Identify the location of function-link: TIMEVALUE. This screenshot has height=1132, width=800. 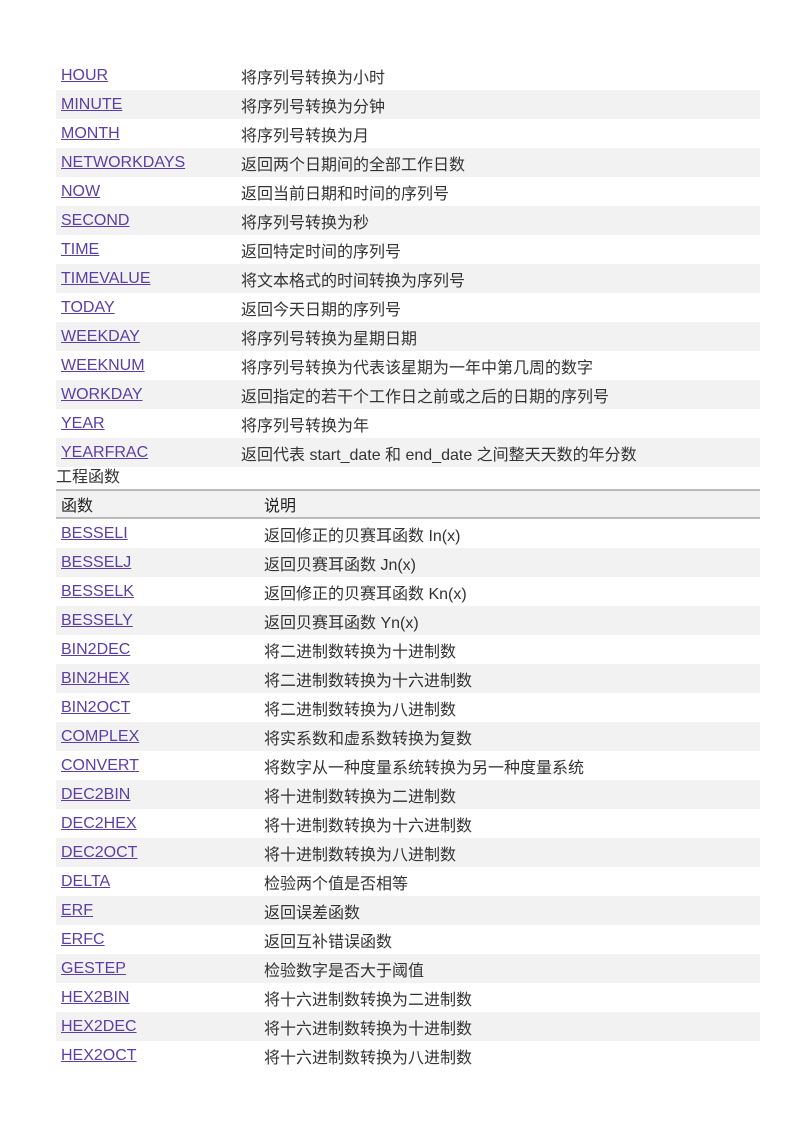
(106, 278).